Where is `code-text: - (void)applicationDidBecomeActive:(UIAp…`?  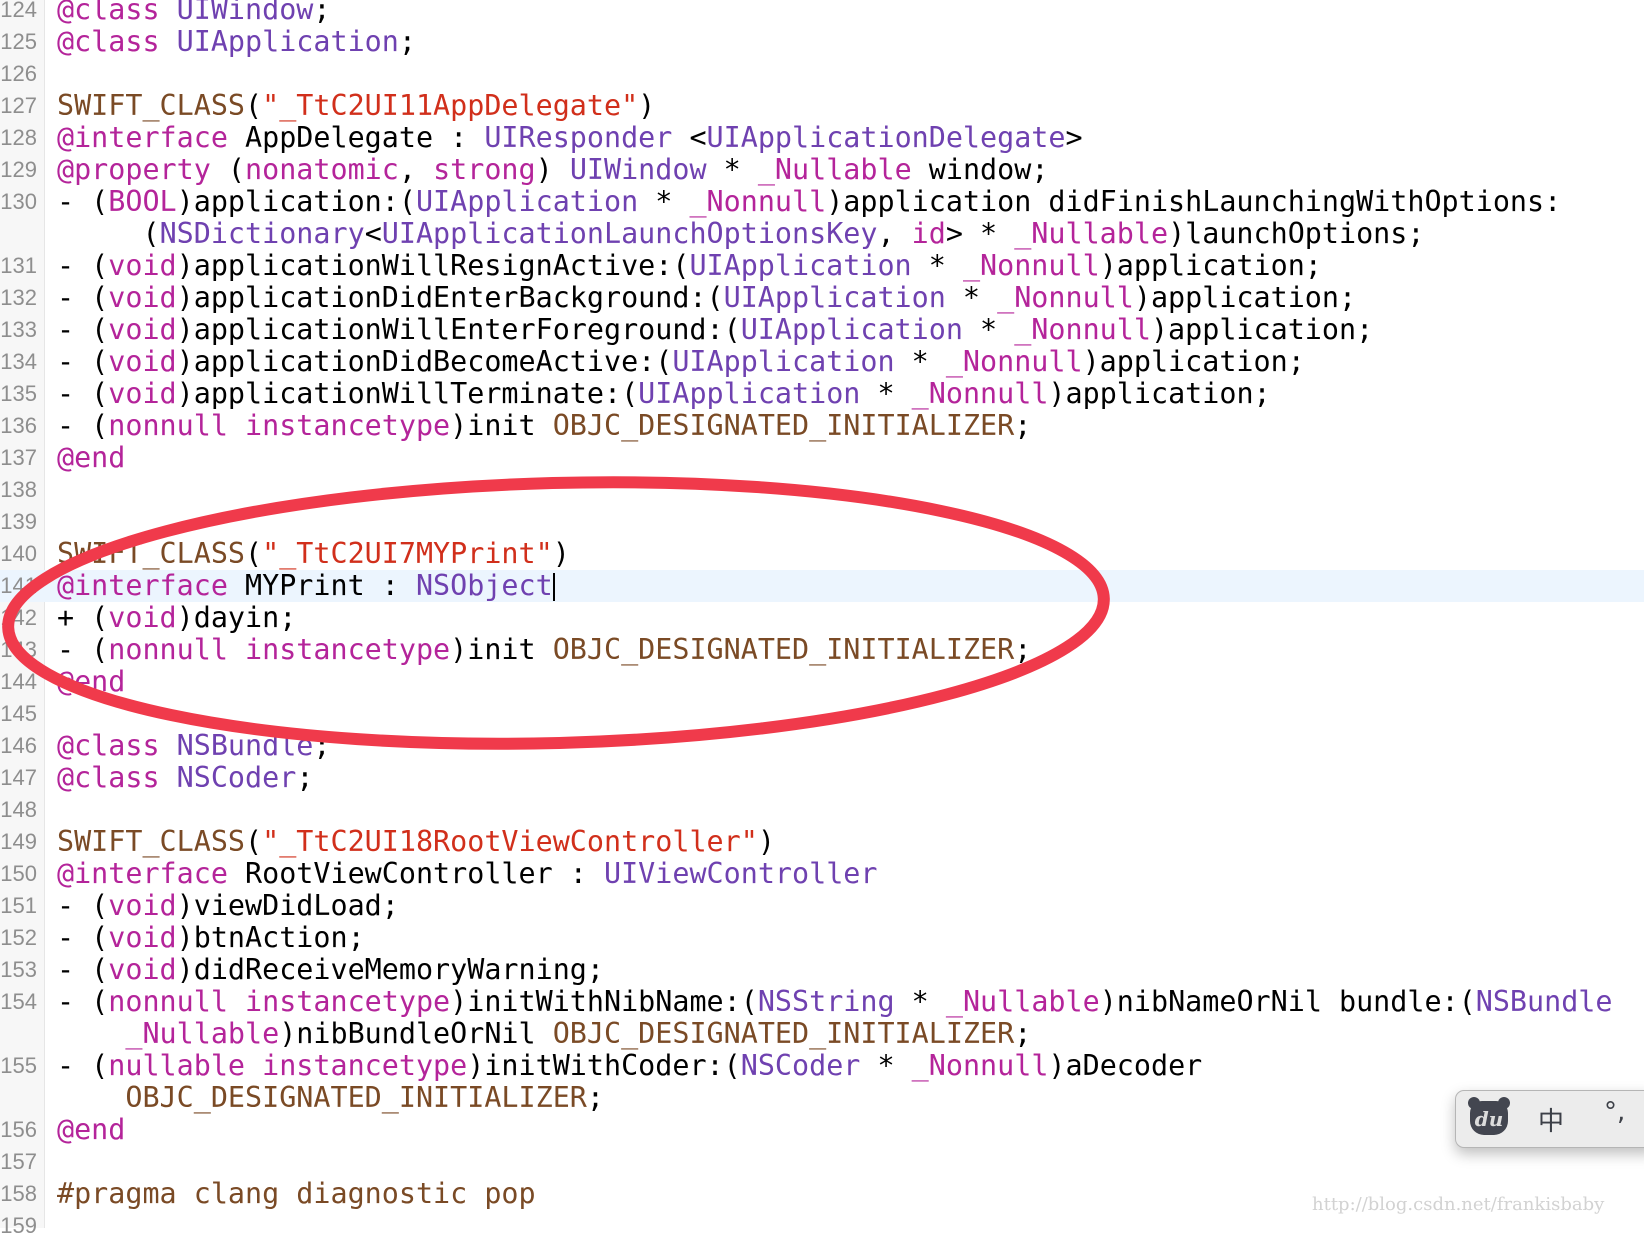 code-text: - (void)applicationDidBecomeActive:(UIAp… is located at coordinates (681, 362).